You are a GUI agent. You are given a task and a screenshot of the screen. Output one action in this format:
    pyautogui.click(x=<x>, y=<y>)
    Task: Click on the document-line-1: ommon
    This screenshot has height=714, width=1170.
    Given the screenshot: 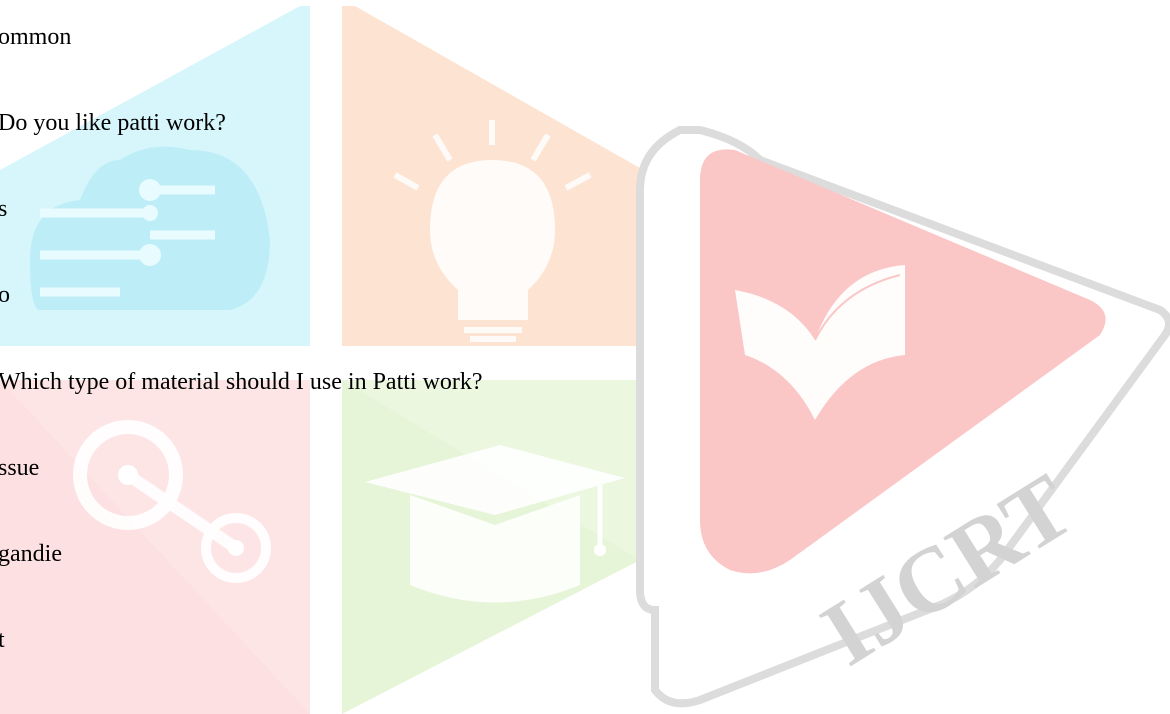 What is the action you would take?
    pyautogui.click(x=36, y=37)
    